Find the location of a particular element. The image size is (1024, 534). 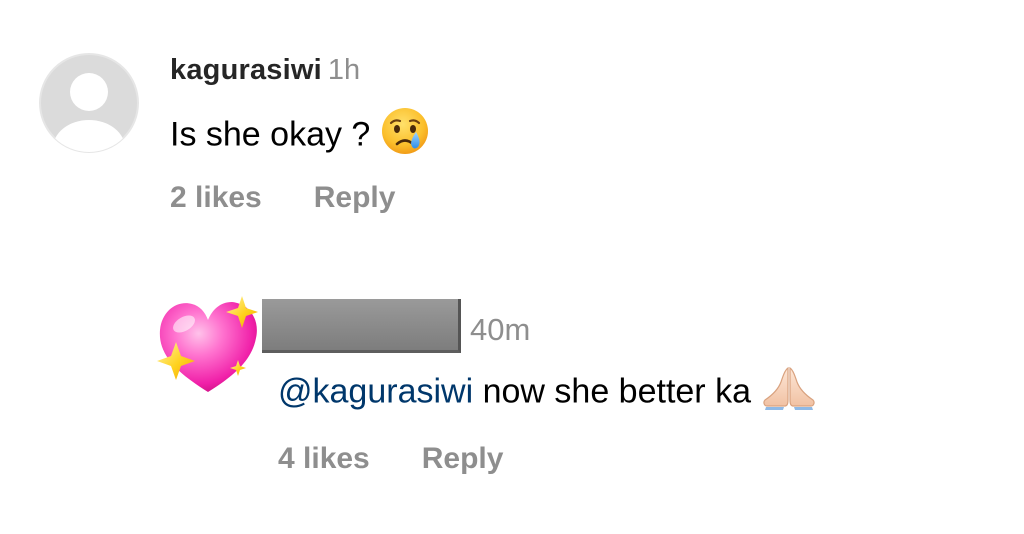

redacted-username is located at coordinates (361, 326).